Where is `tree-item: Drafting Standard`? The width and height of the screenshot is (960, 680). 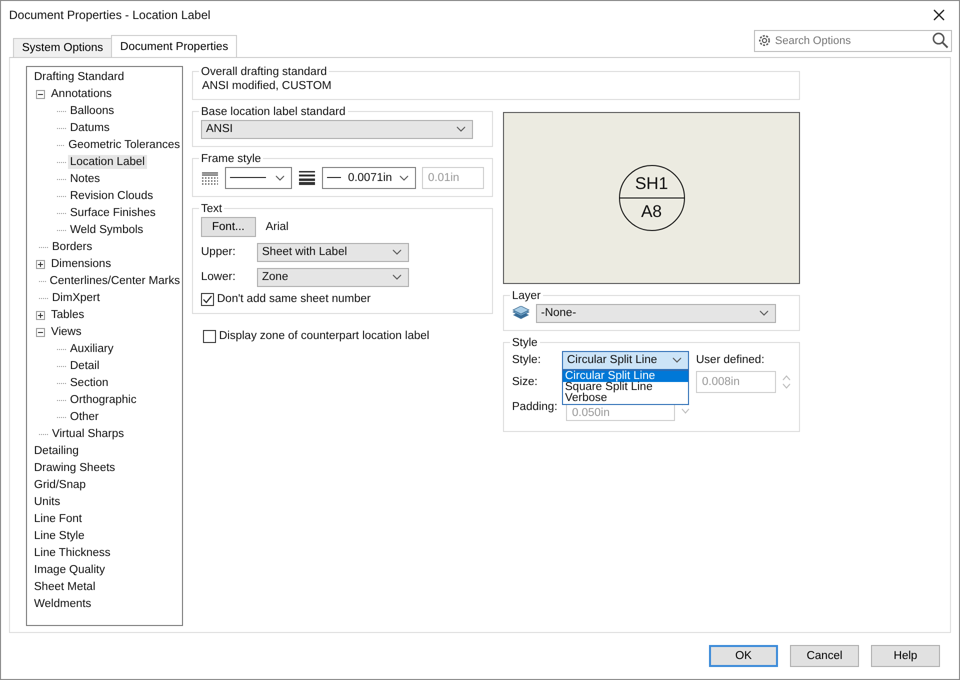
tree-item: Drafting Standard is located at coordinates (79, 77).